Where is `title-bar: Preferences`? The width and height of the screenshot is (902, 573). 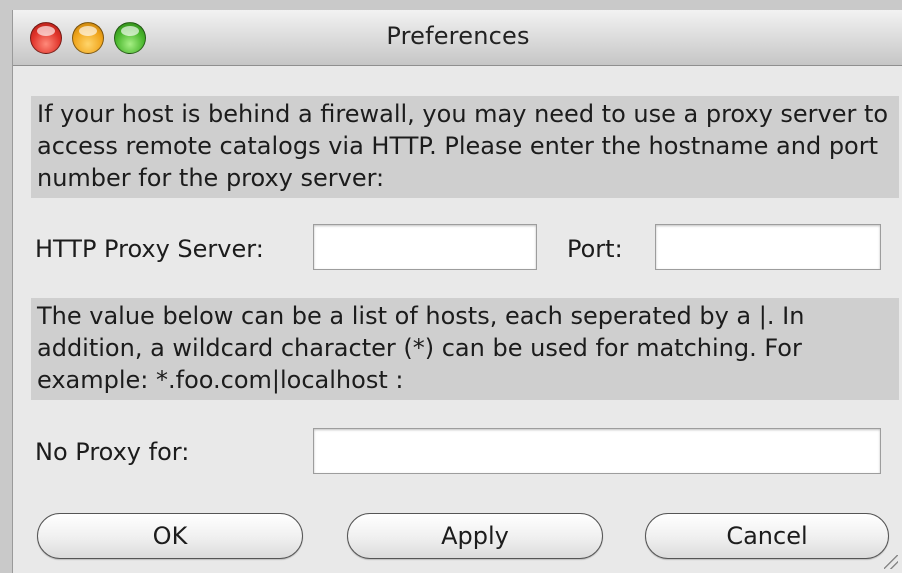 title-bar: Preferences is located at coordinates (457, 38).